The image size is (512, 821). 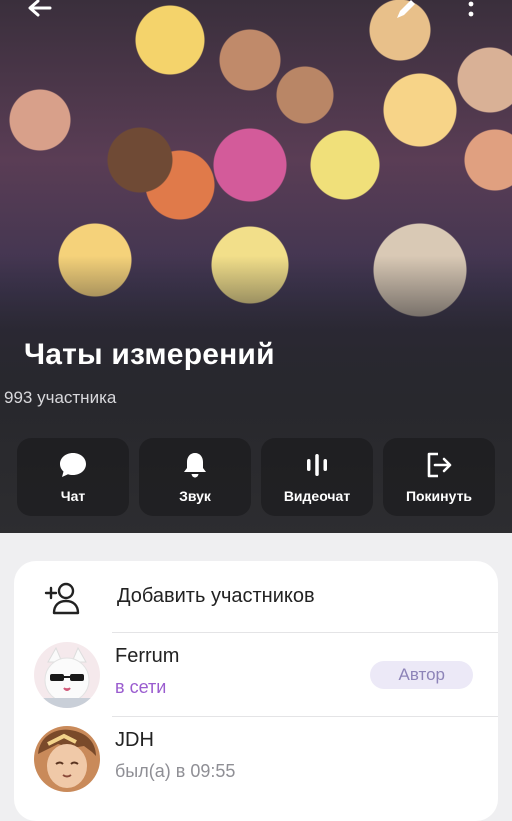 I want to click on add-members-button: Добавить участников, so click(x=256, y=597).